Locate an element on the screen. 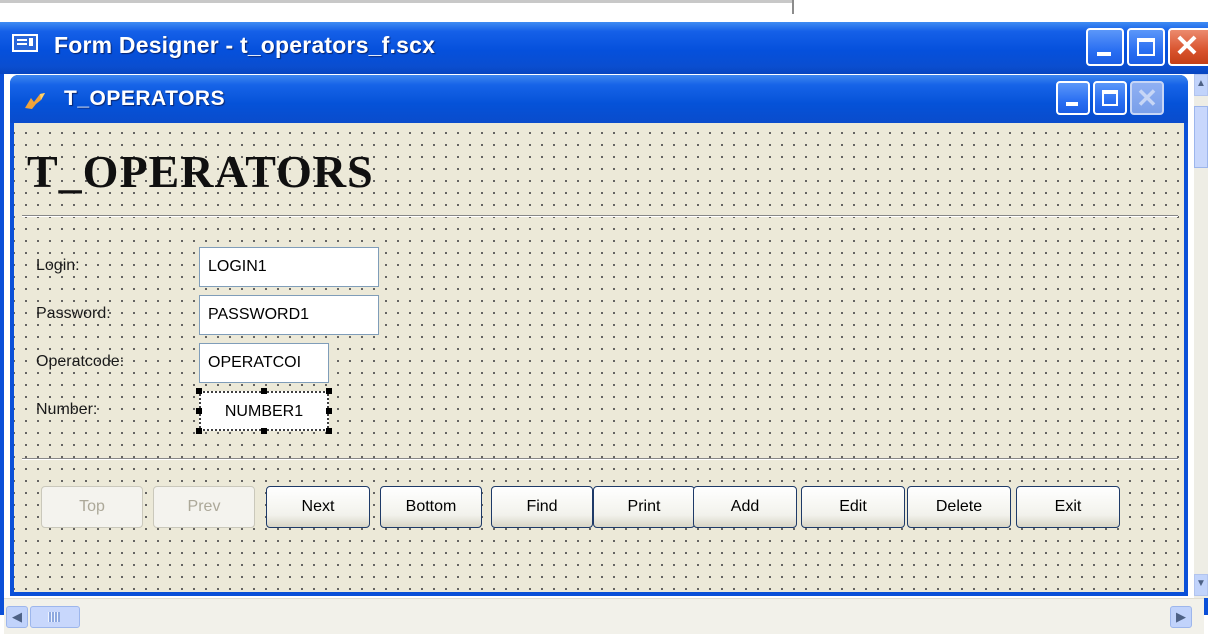 The height and width of the screenshot is (634, 1208). vertical-scroll-thumb is located at coordinates (1201, 137).